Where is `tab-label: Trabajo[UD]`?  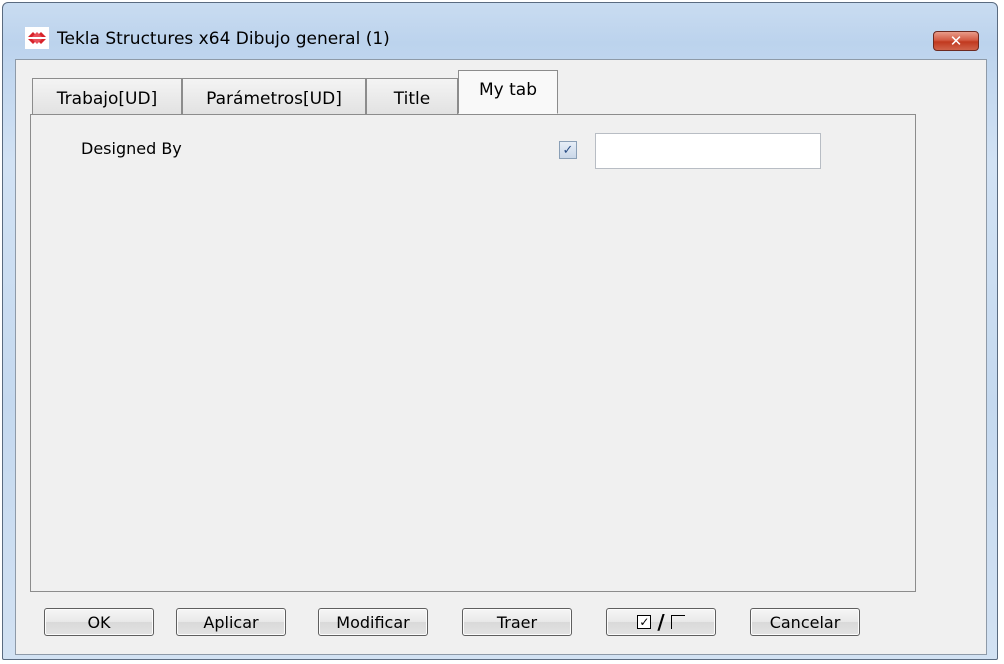
tab-label: Trabajo[UD] is located at coordinates (107, 99).